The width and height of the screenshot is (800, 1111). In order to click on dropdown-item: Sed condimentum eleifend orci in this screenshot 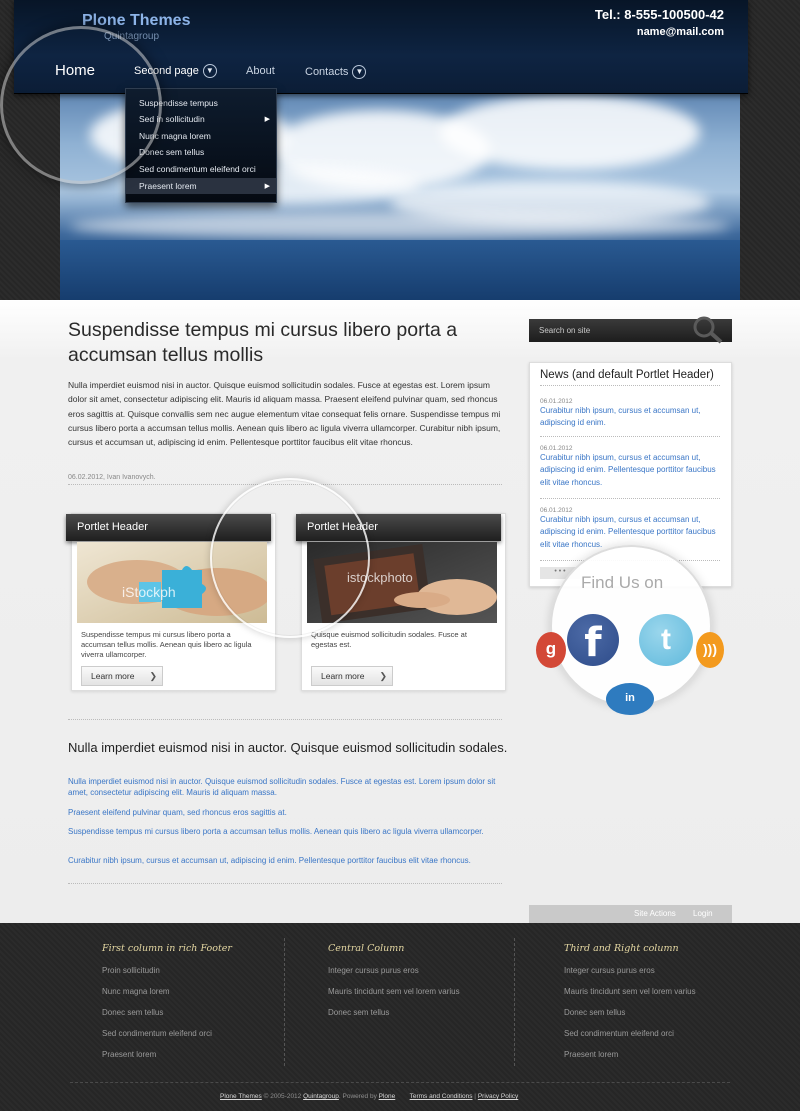, I will do `click(197, 169)`.